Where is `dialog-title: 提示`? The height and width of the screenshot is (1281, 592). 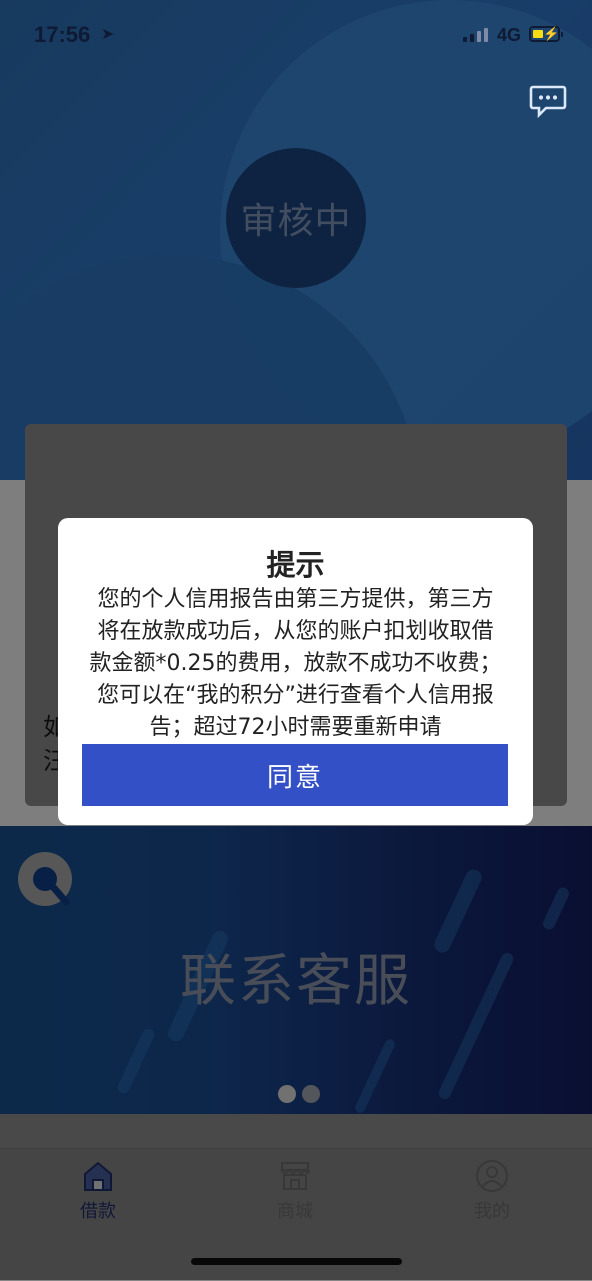 dialog-title: 提示 is located at coordinates (295, 565).